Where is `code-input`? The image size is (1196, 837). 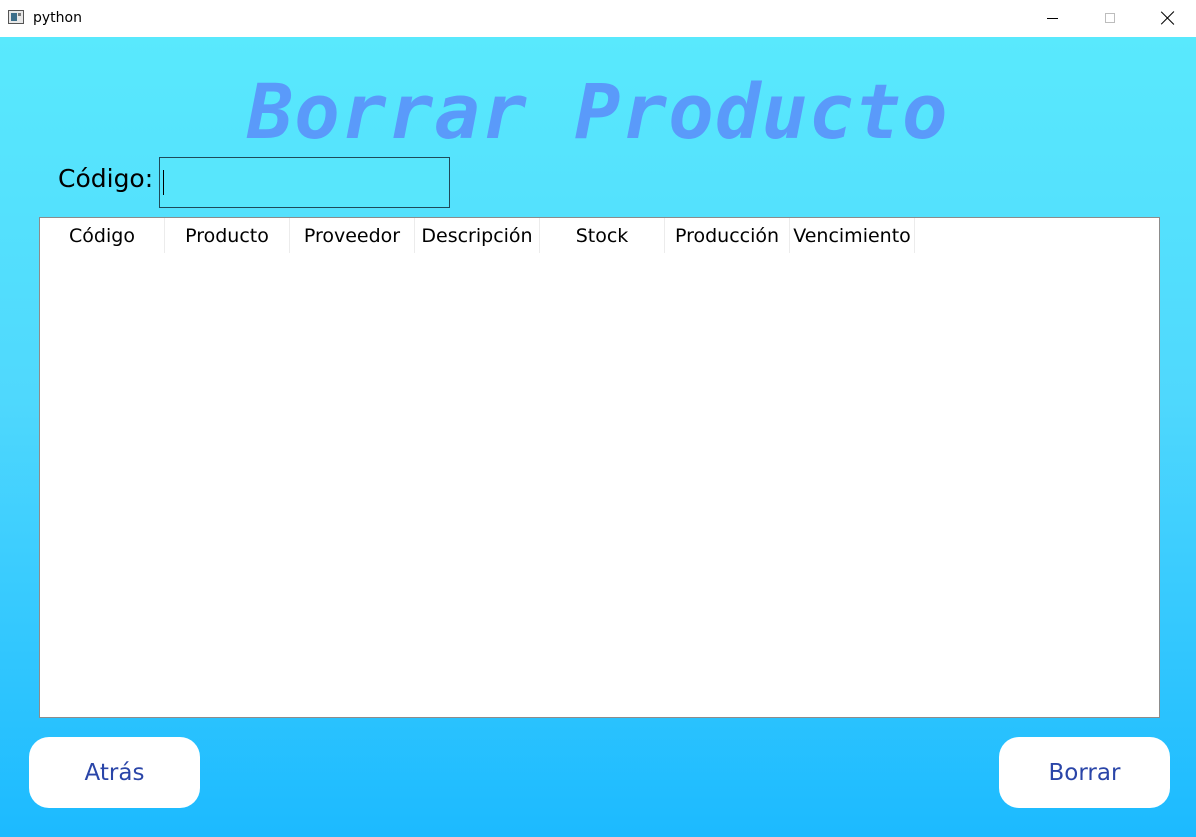
code-input is located at coordinates (304, 182).